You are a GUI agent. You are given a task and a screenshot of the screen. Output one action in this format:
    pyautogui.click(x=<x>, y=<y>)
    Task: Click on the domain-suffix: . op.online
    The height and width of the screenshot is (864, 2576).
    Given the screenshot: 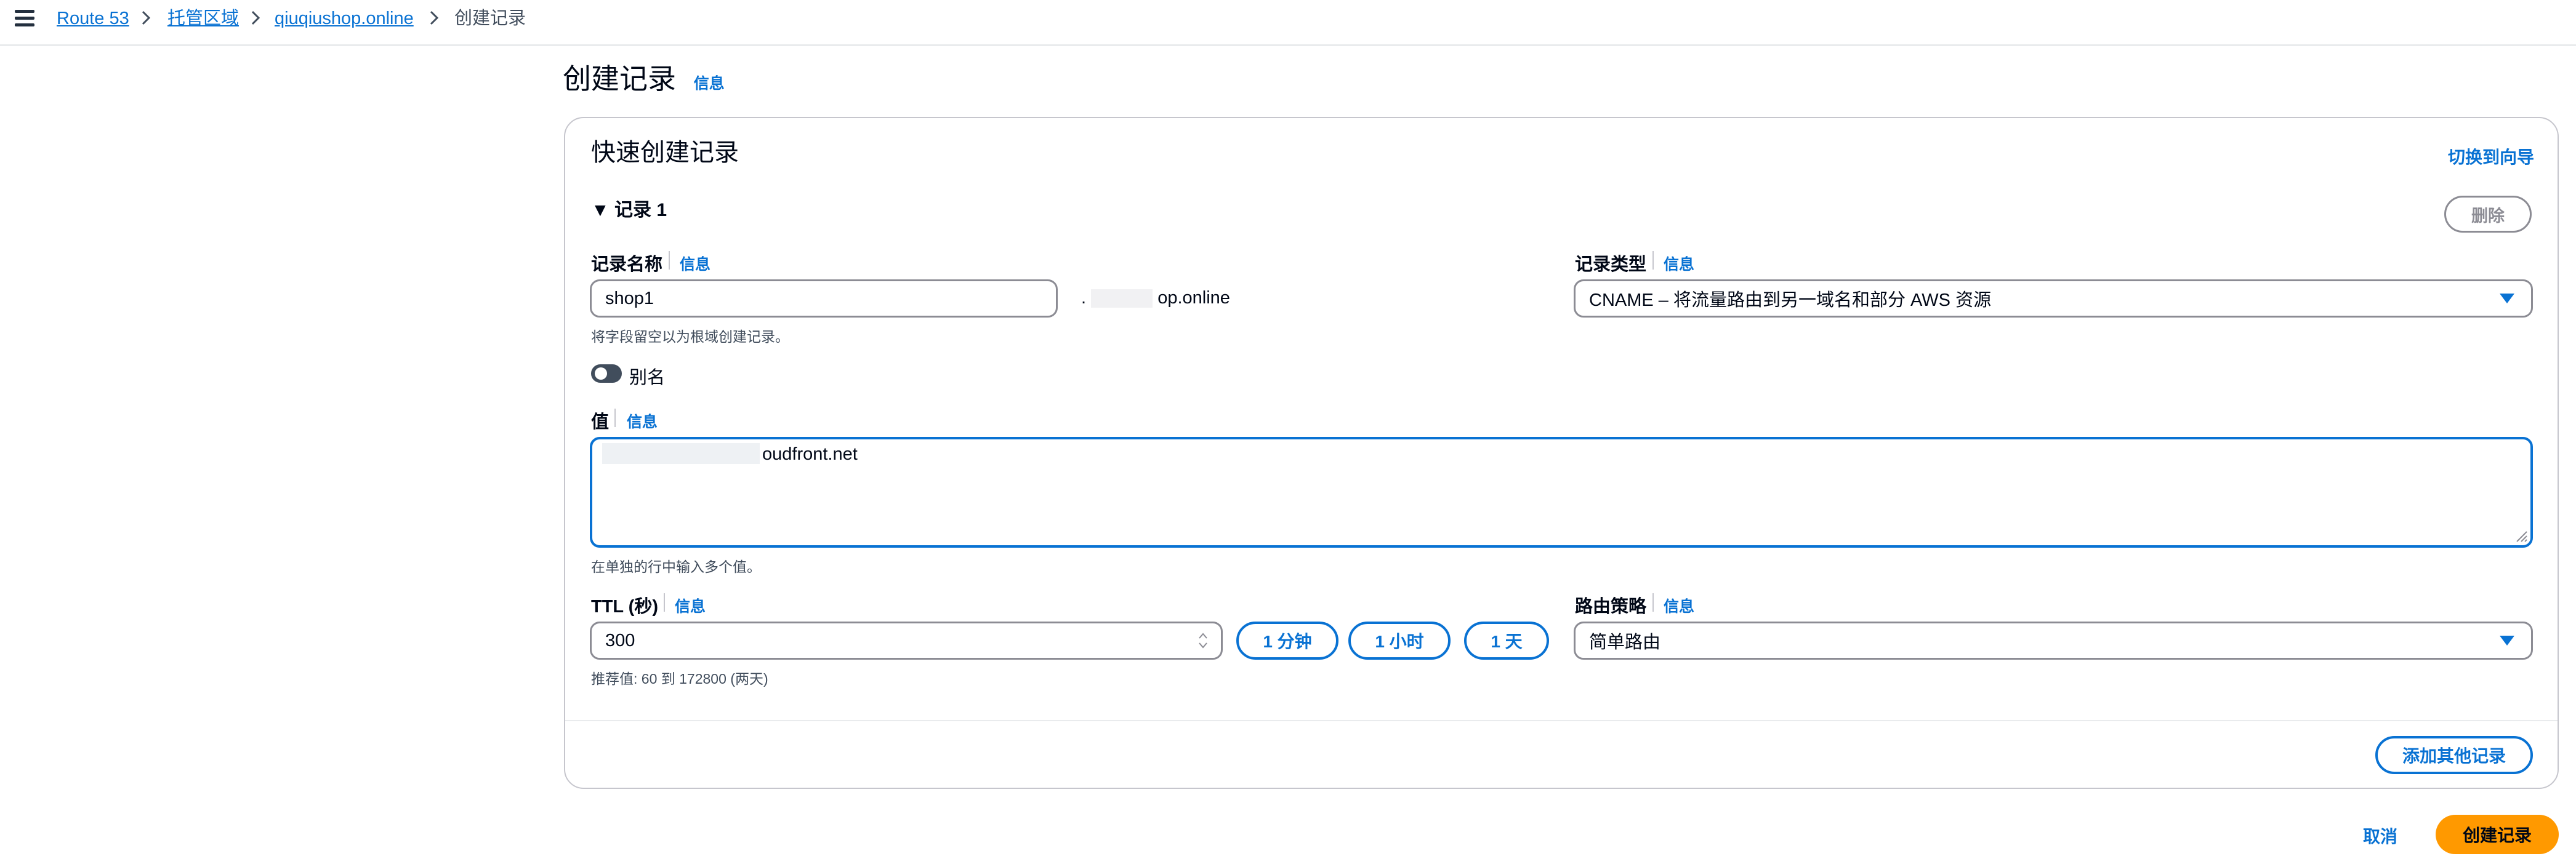 What is the action you would take?
    pyautogui.click(x=1155, y=298)
    